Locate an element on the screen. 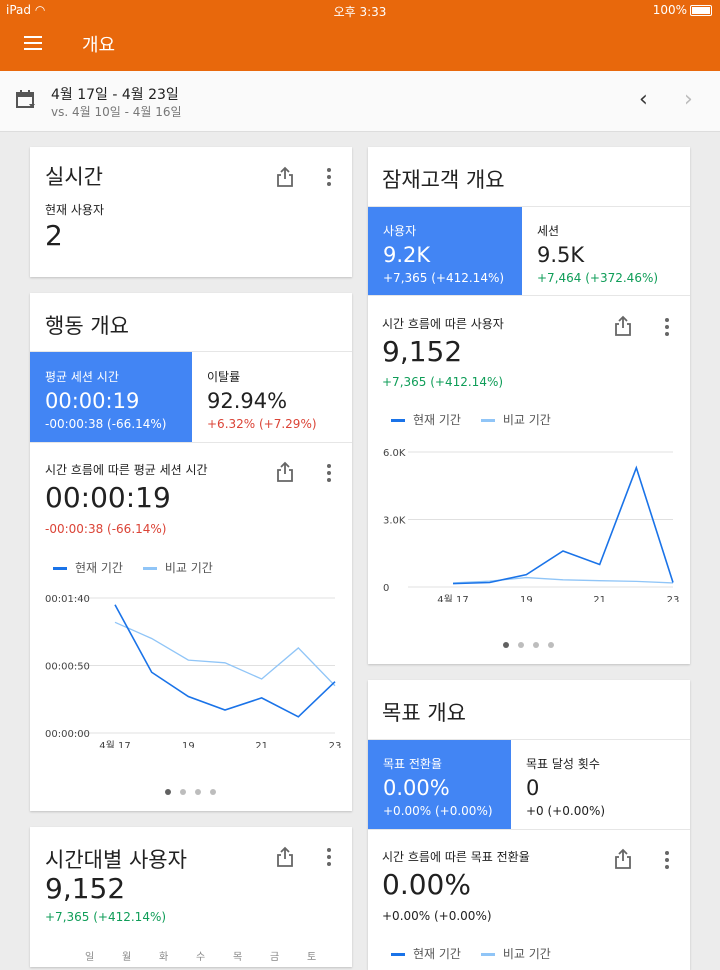  tile-bounce-rate: 이탈률 92.94% +6.32% (+7.29%) is located at coordinates (272, 397).